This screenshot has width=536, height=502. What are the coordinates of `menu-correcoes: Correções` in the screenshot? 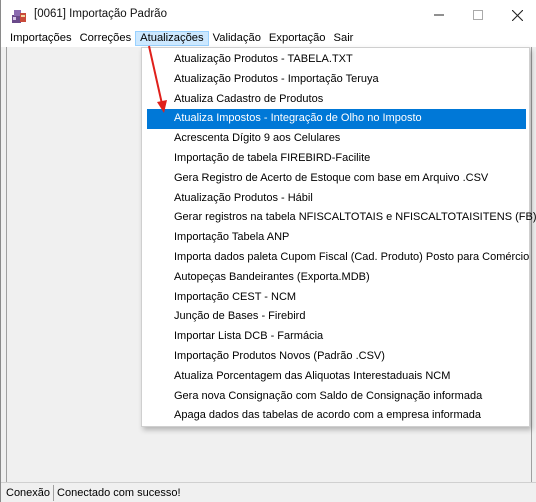 It's located at (106, 38).